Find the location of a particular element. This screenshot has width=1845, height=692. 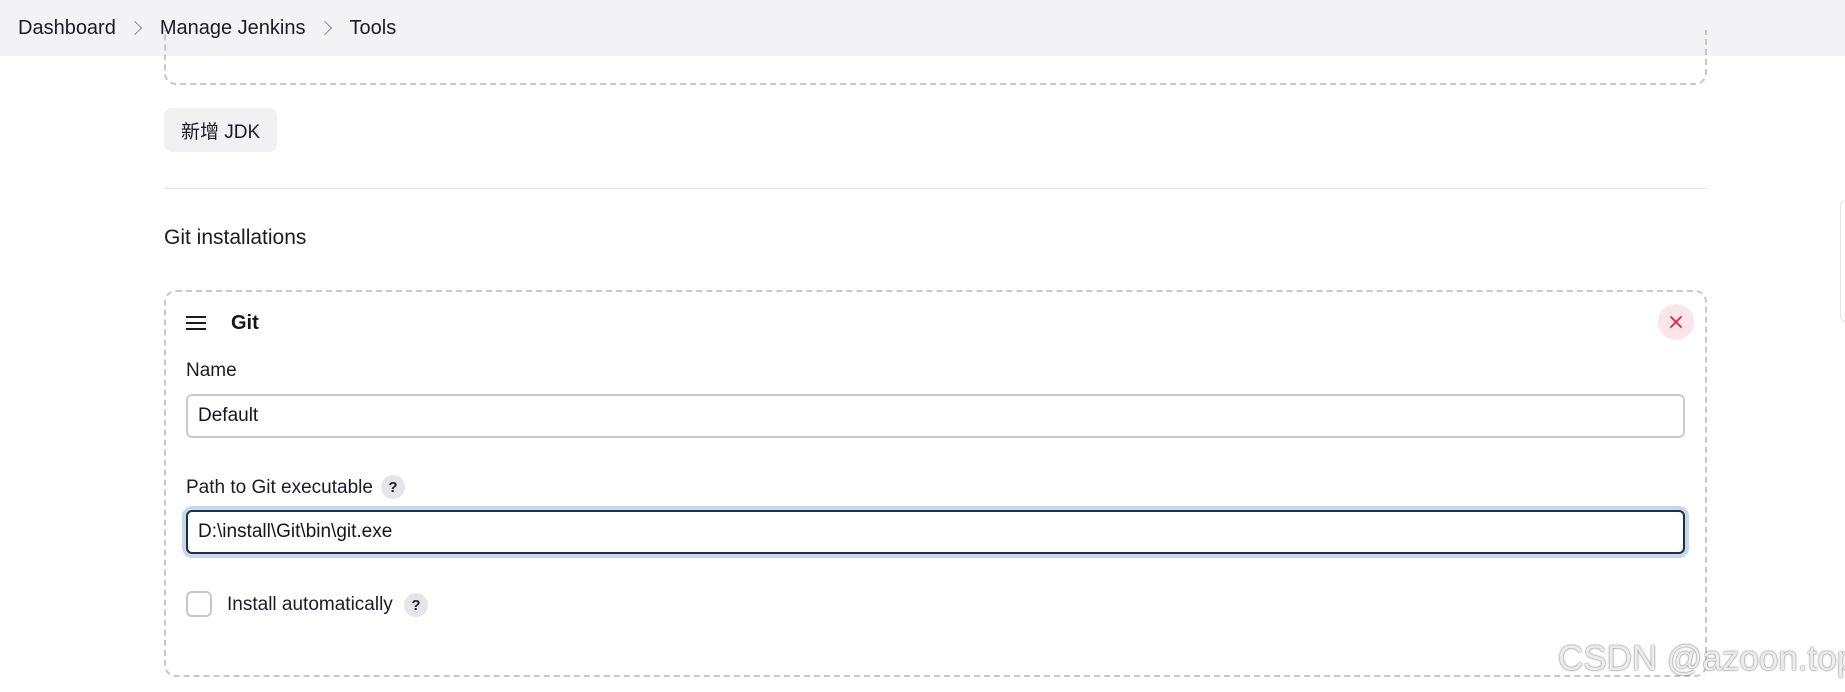

install-automatically-checkbox is located at coordinates (199, 604).